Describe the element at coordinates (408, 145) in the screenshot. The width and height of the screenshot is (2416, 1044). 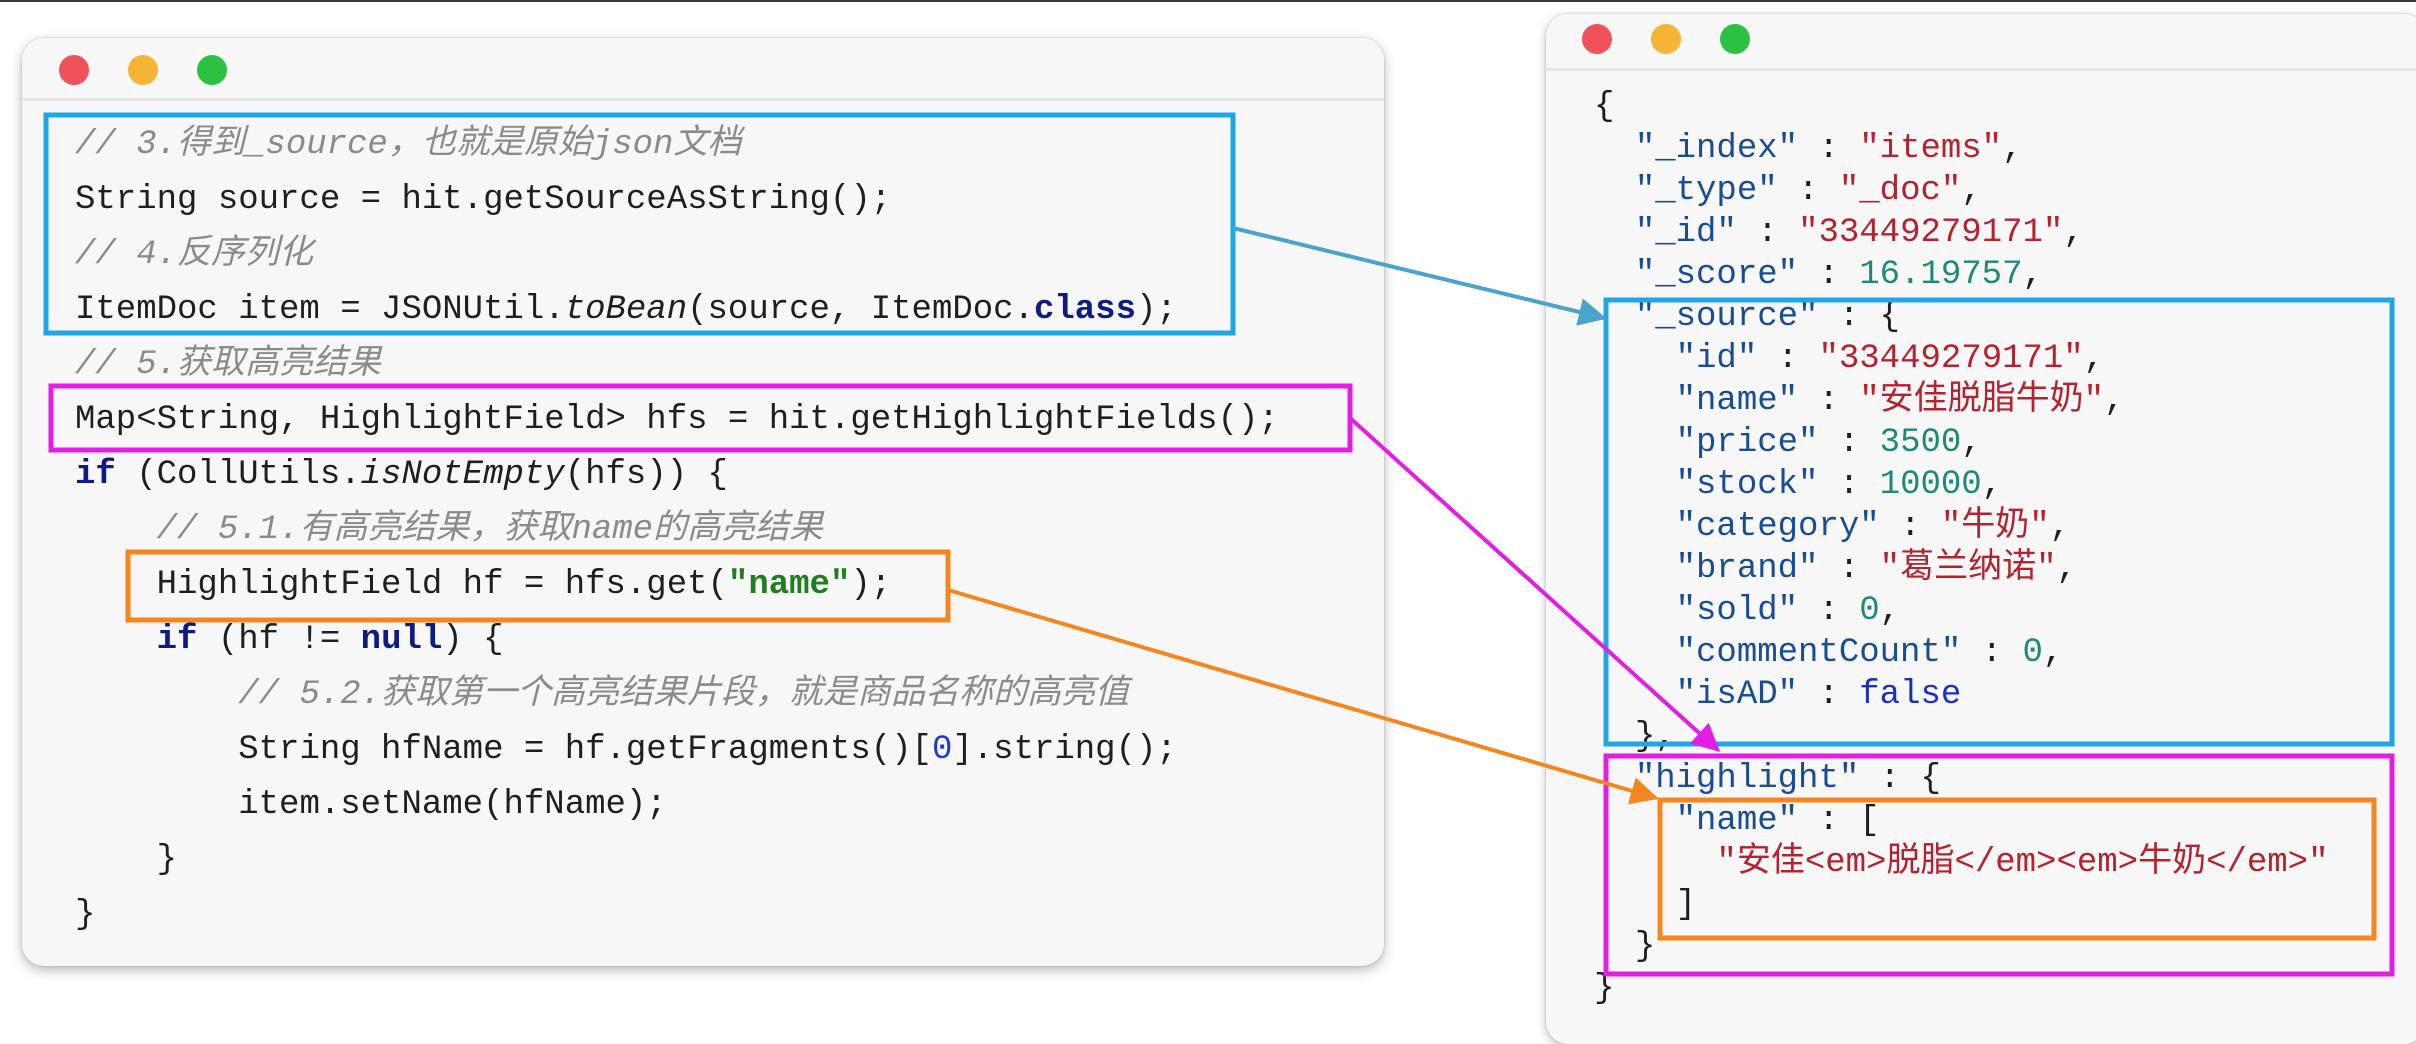
I see `code-comment-step-3: // 3.得到_source，也就是原始json文档` at that location.